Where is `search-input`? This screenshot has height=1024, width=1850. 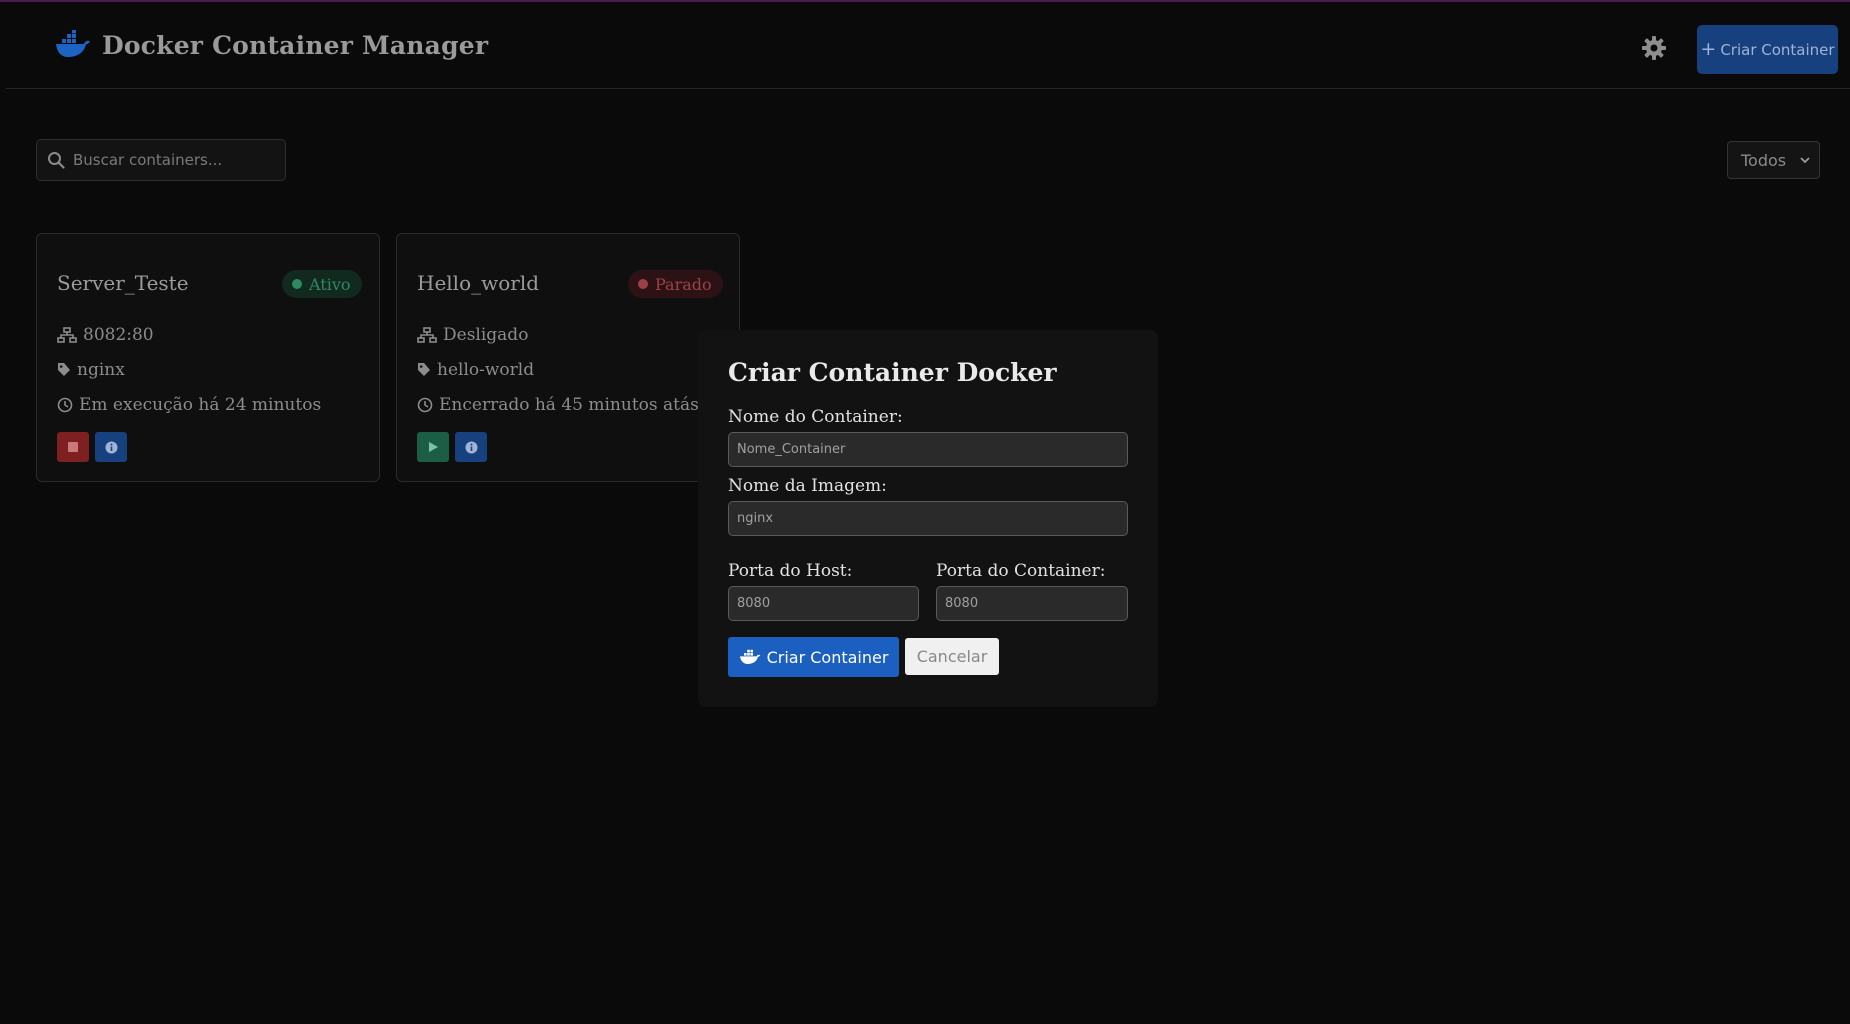 search-input is located at coordinates (175, 160).